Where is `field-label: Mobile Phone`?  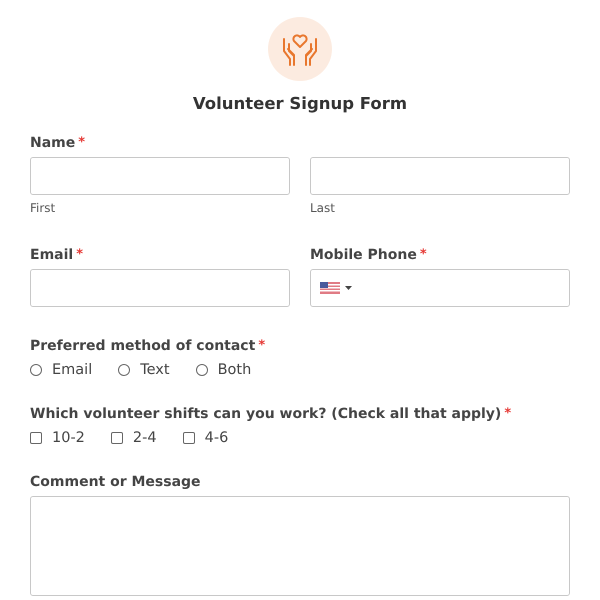
field-label: Mobile Phone is located at coordinates (363, 255).